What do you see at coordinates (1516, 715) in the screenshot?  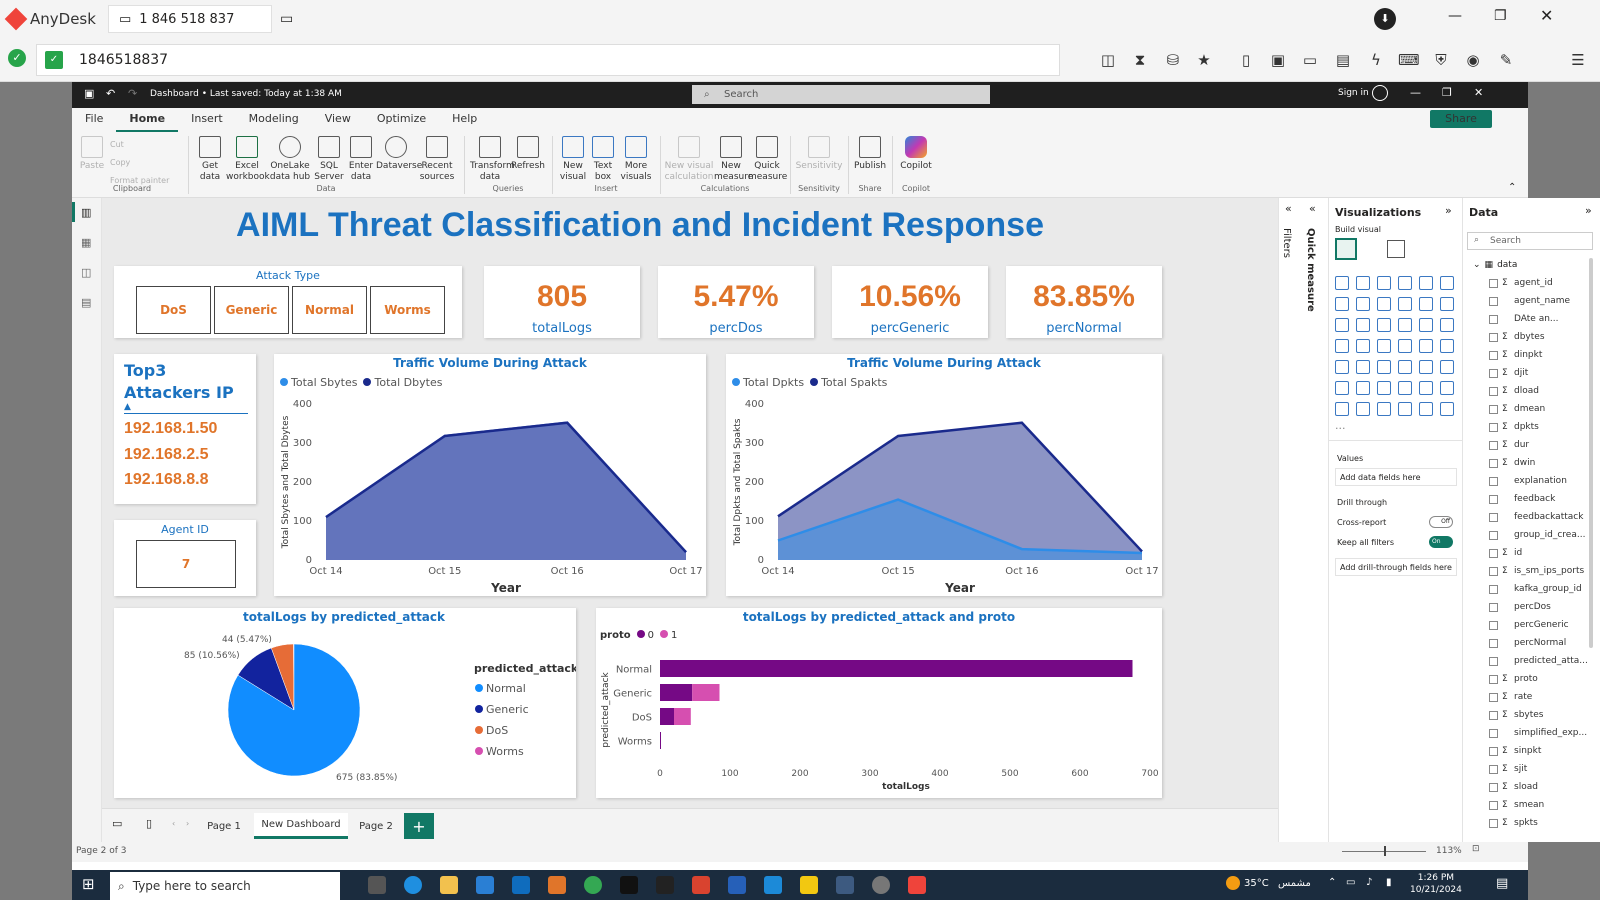 I see `field-item: Σsbytes` at bounding box center [1516, 715].